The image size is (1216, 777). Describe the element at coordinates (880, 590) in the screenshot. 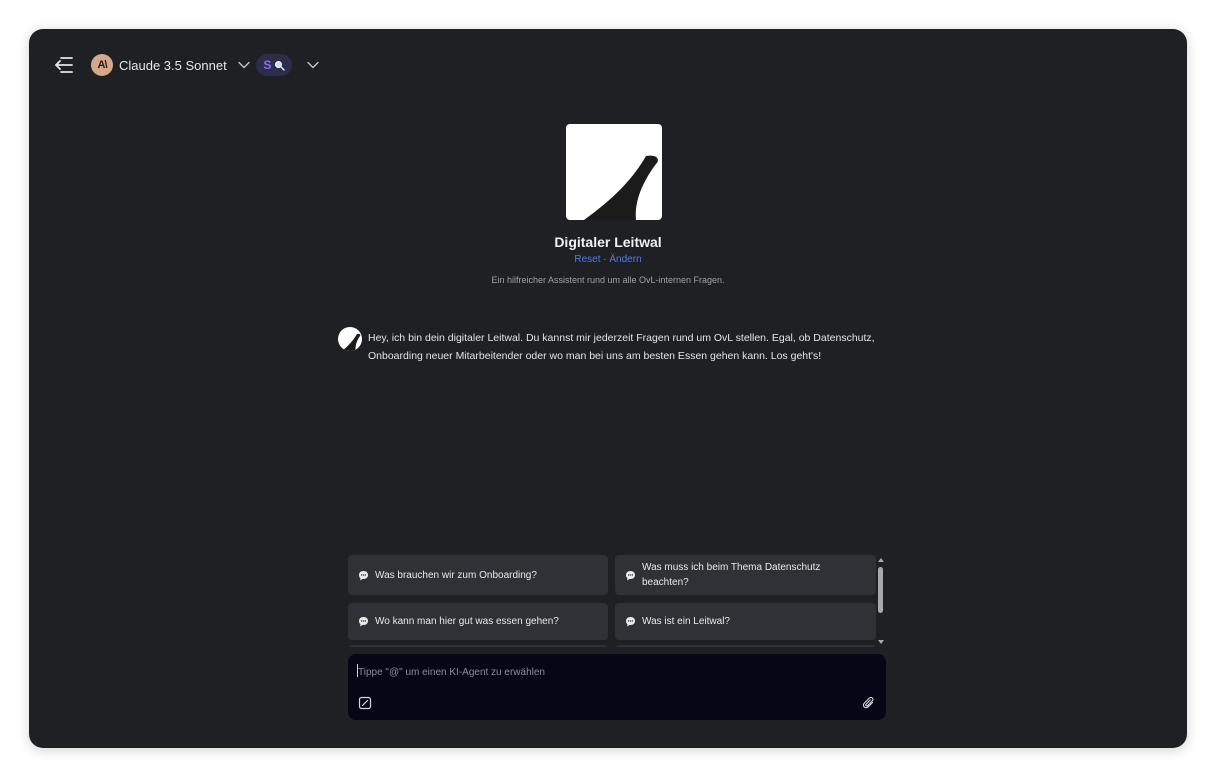

I see `scrollbar-thumb` at that location.